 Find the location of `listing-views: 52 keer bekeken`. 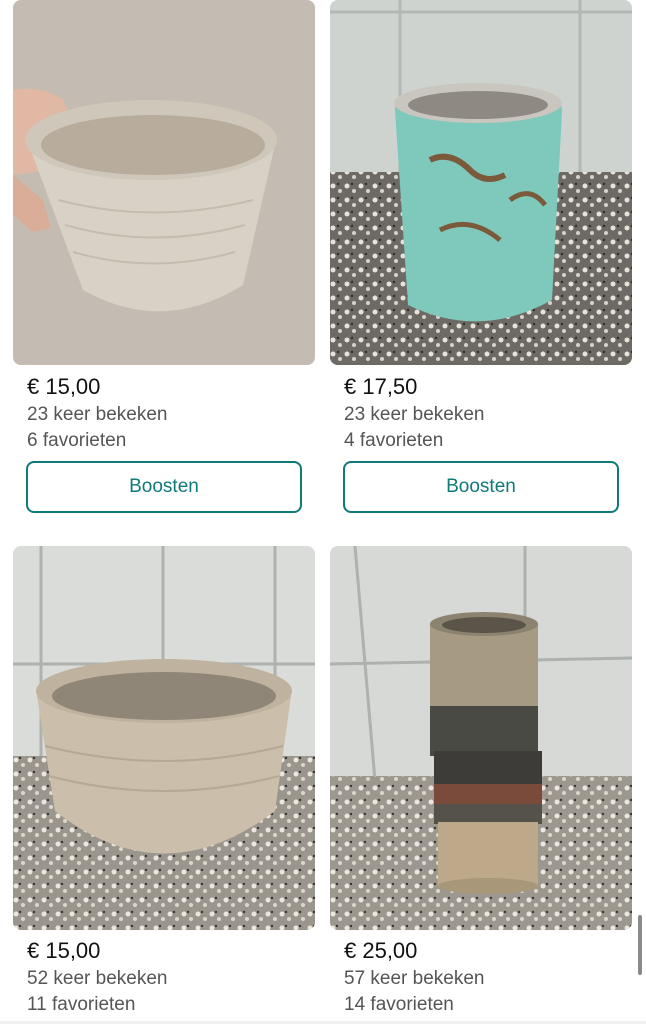

listing-views: 52 keer bekeken is located at coordinates (97, 978).